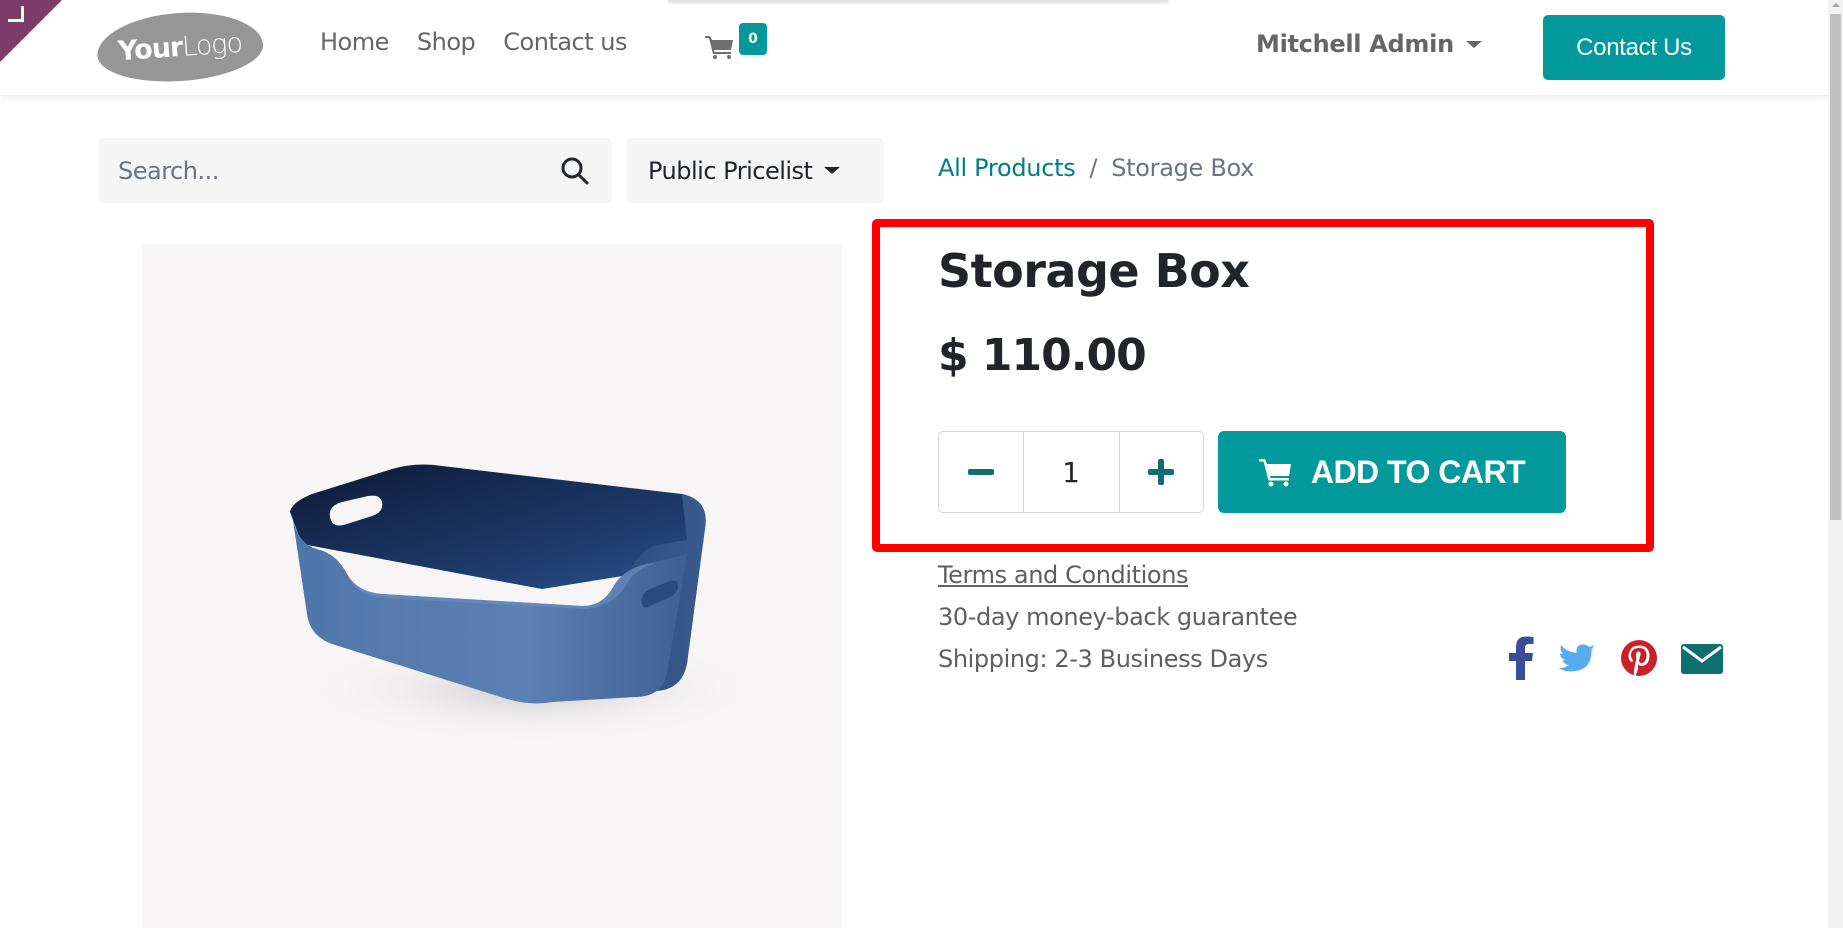  Describe the element at coordinates (730, 170) in the screenshot. I see `pricelist-selected: Public Pricelist` at that location.